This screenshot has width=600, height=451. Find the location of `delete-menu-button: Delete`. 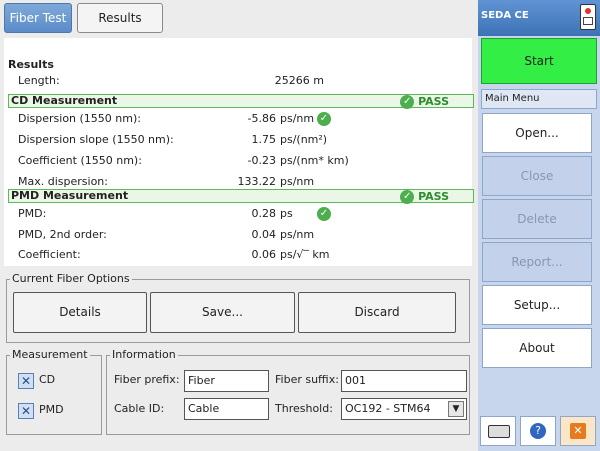

delete-menu-button: Delete is located at coordinates (537, 219).